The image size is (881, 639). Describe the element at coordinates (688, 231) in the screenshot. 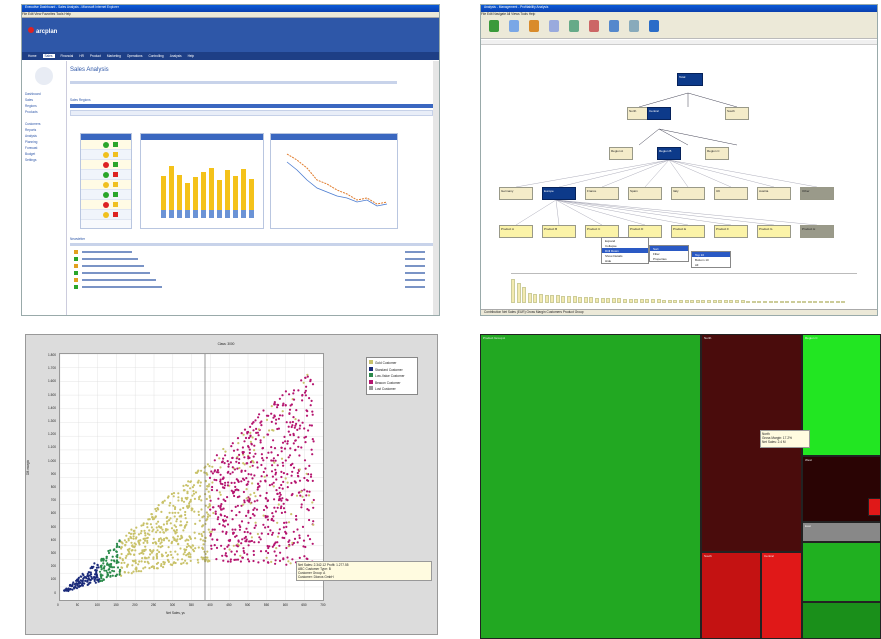

I see `tree-node: Product E` at that location.